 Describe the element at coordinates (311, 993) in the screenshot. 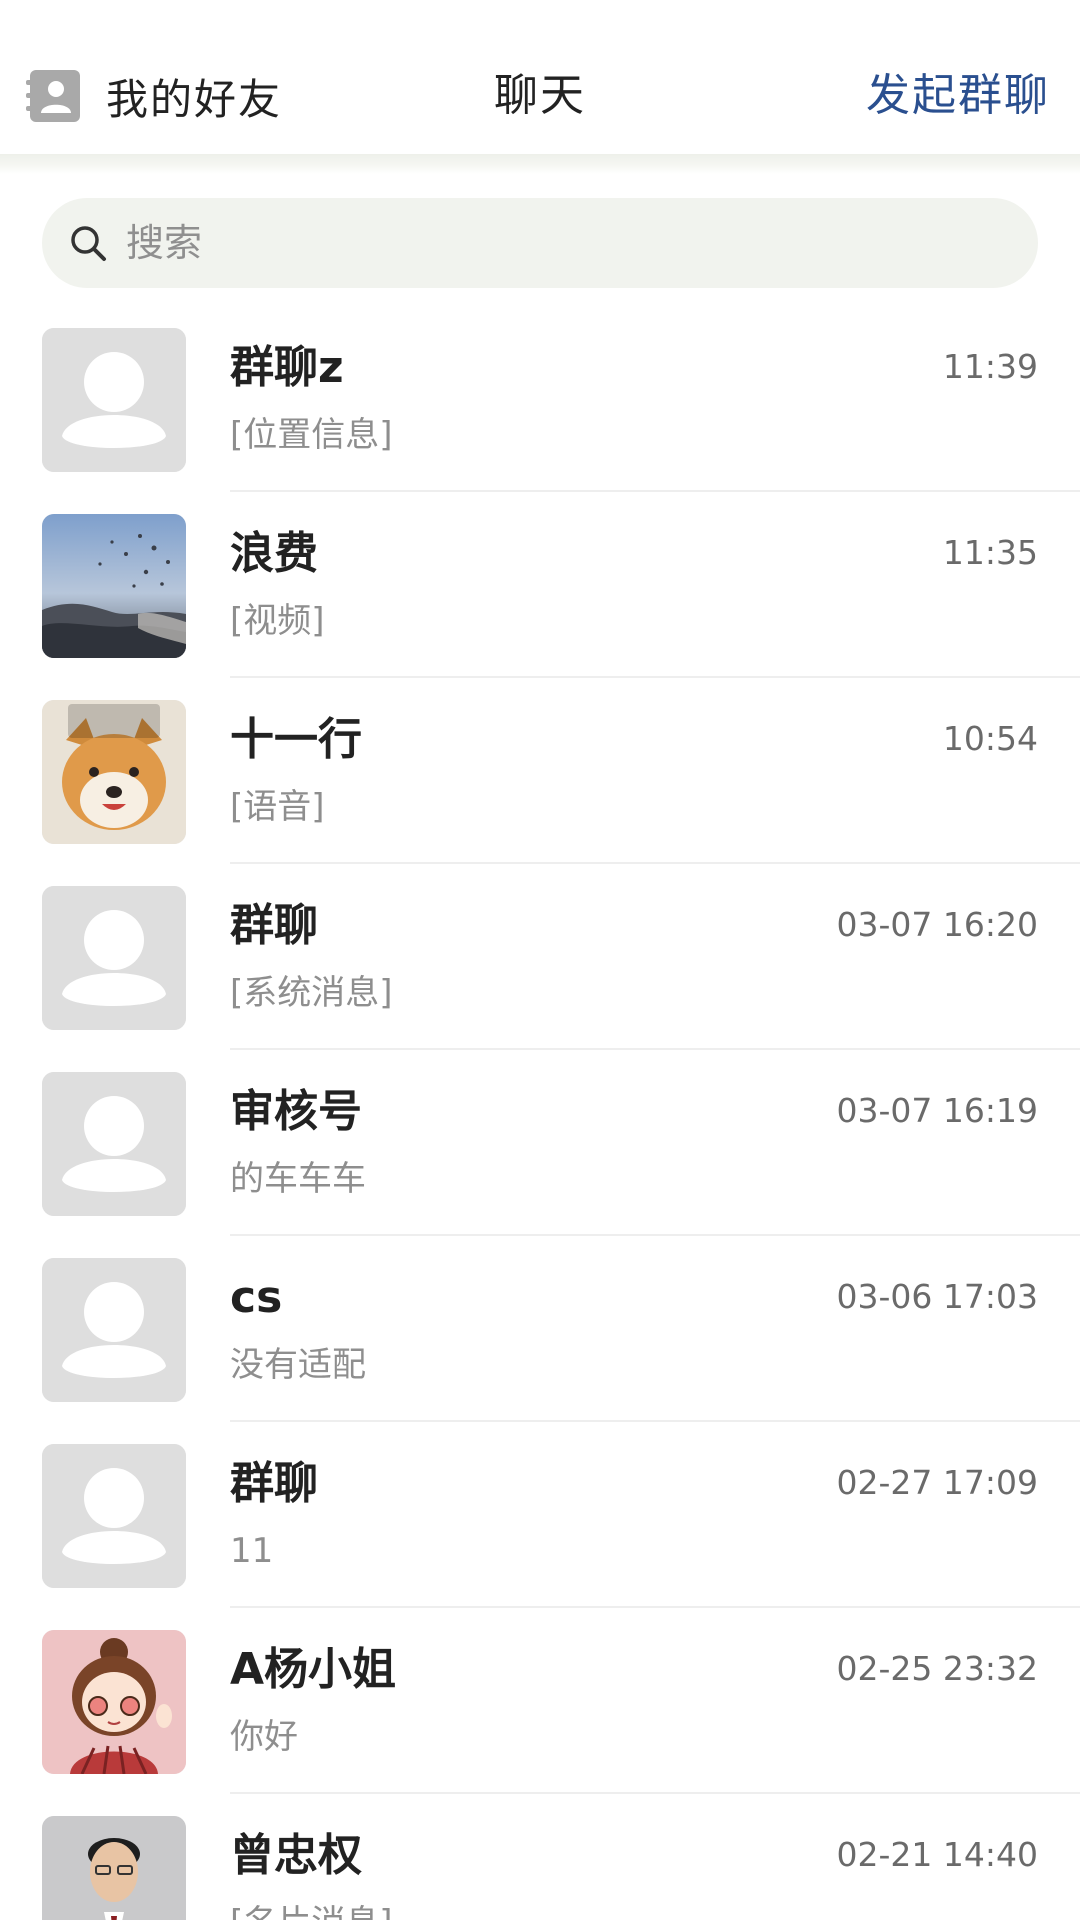

I see `chat-preview: [系统消息]` at that location.